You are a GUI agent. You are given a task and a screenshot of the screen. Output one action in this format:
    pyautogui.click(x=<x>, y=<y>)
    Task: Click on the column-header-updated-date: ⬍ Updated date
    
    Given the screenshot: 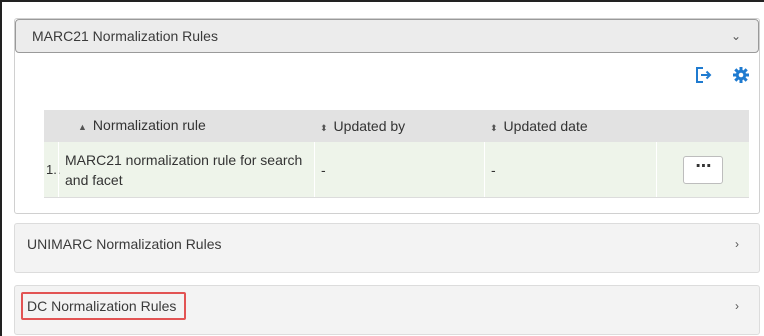 What is the action you would take?
    pyautogui.click(x=570, y=126)
    